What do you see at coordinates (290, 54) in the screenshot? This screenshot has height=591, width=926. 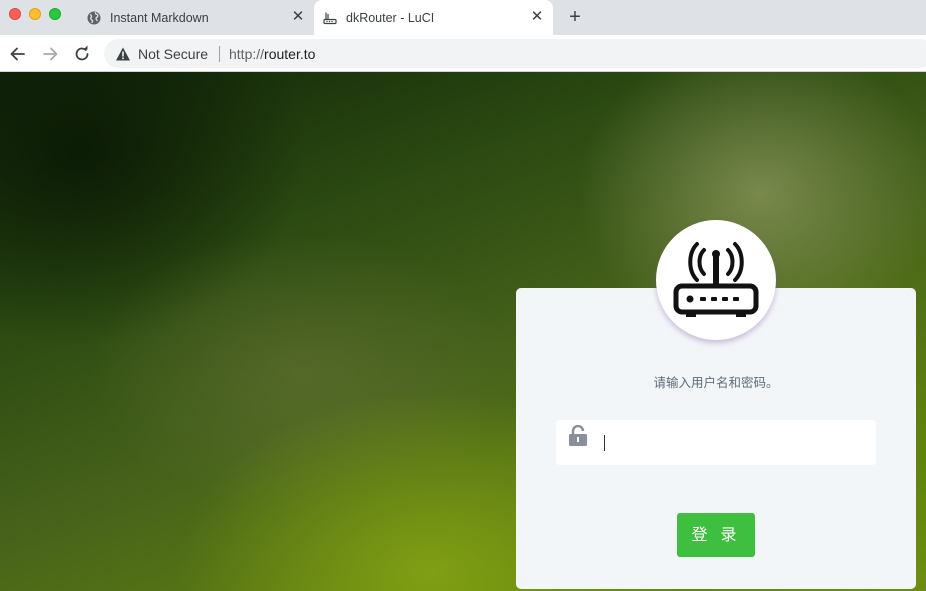 I see `url-host: router.to` at bounding box center [290, 54].